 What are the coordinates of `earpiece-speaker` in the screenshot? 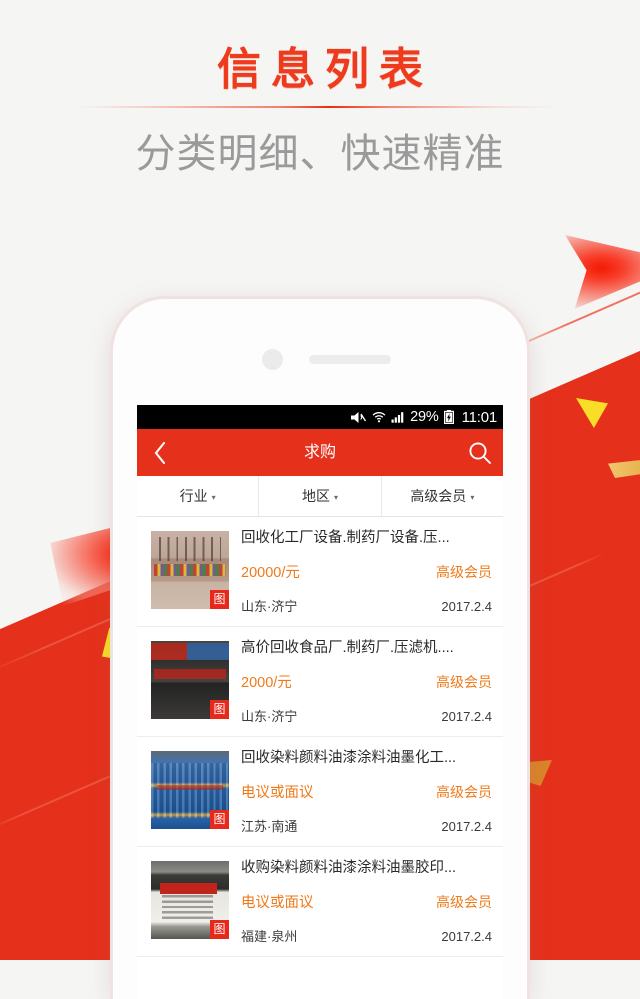 It's located at (350, 359).